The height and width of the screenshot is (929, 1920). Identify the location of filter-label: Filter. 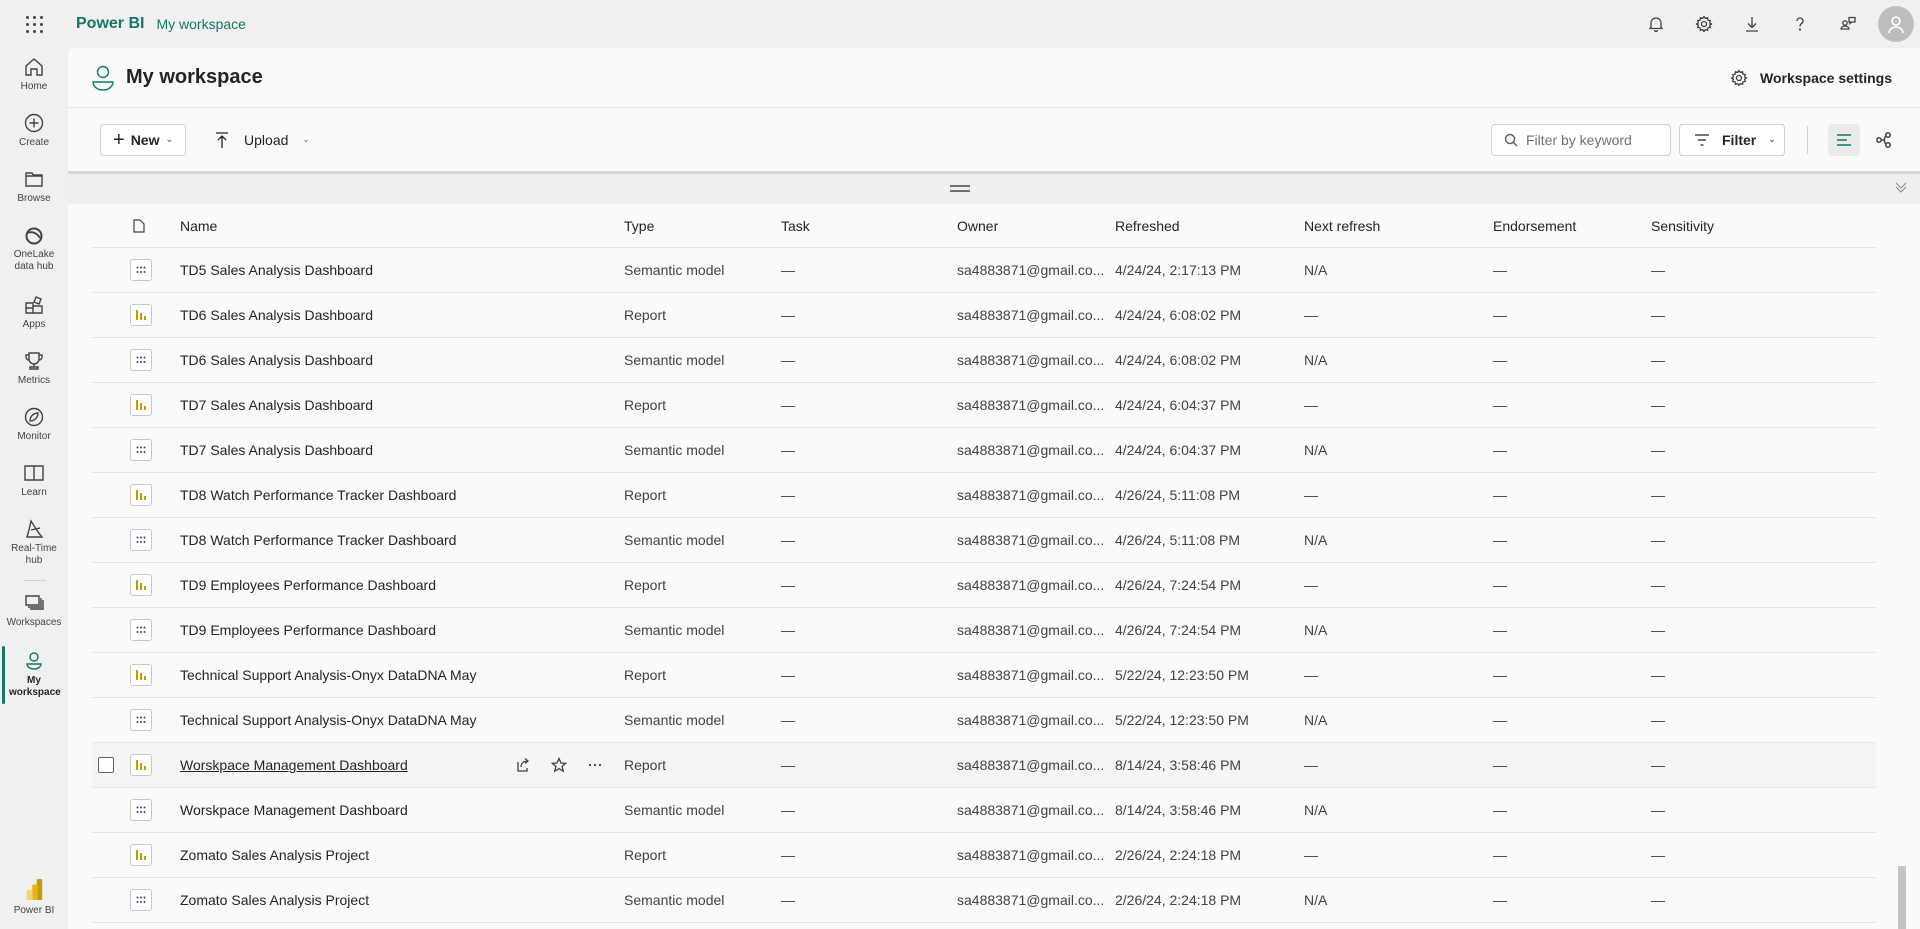
(1739, 139).